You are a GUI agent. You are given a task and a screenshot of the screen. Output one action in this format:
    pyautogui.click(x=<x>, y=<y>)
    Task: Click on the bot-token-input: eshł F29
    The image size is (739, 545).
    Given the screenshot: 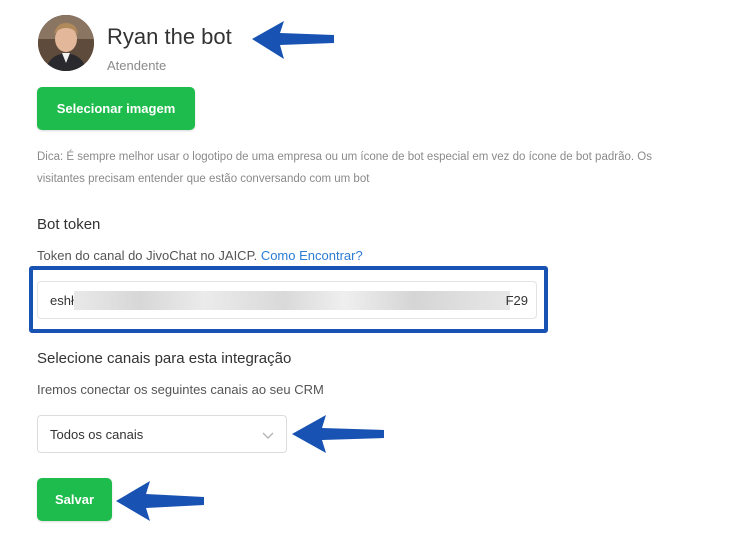 What is the action you would take?
    pyautogui.click(x=287, y=300)
    